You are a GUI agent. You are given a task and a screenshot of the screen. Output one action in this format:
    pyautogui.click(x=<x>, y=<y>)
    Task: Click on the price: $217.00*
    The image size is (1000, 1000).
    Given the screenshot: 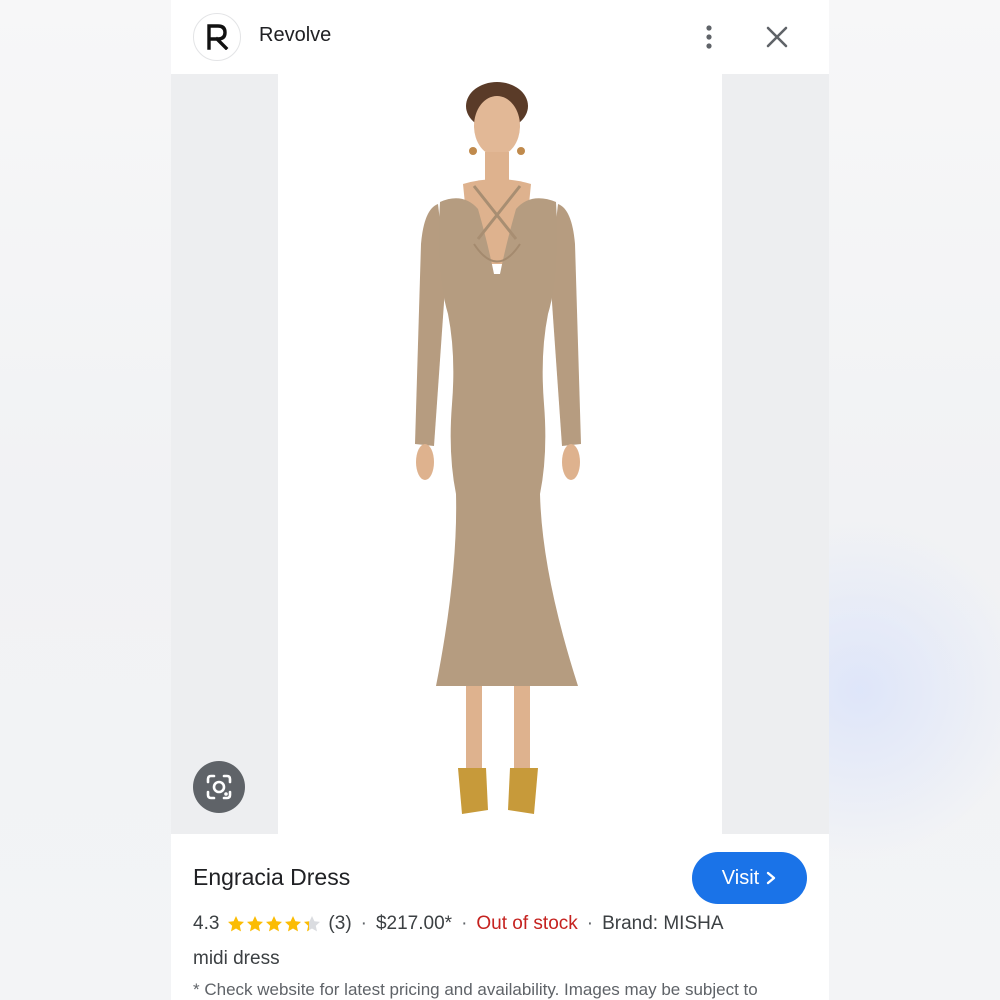 What is the action you would take?
    pyautogui.click(x=414, y=923)
    